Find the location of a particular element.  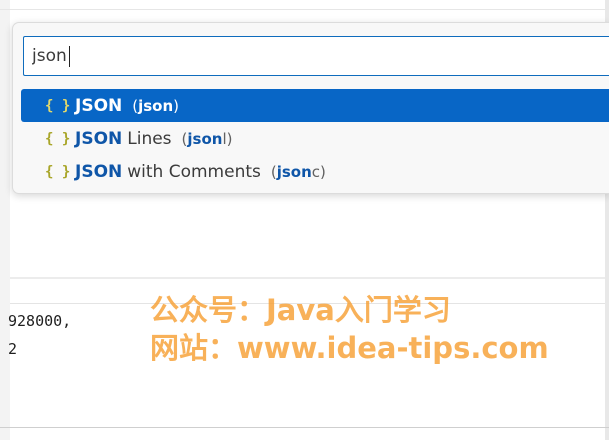

language-id: (jsonc) is located at coordinates (298, 171).